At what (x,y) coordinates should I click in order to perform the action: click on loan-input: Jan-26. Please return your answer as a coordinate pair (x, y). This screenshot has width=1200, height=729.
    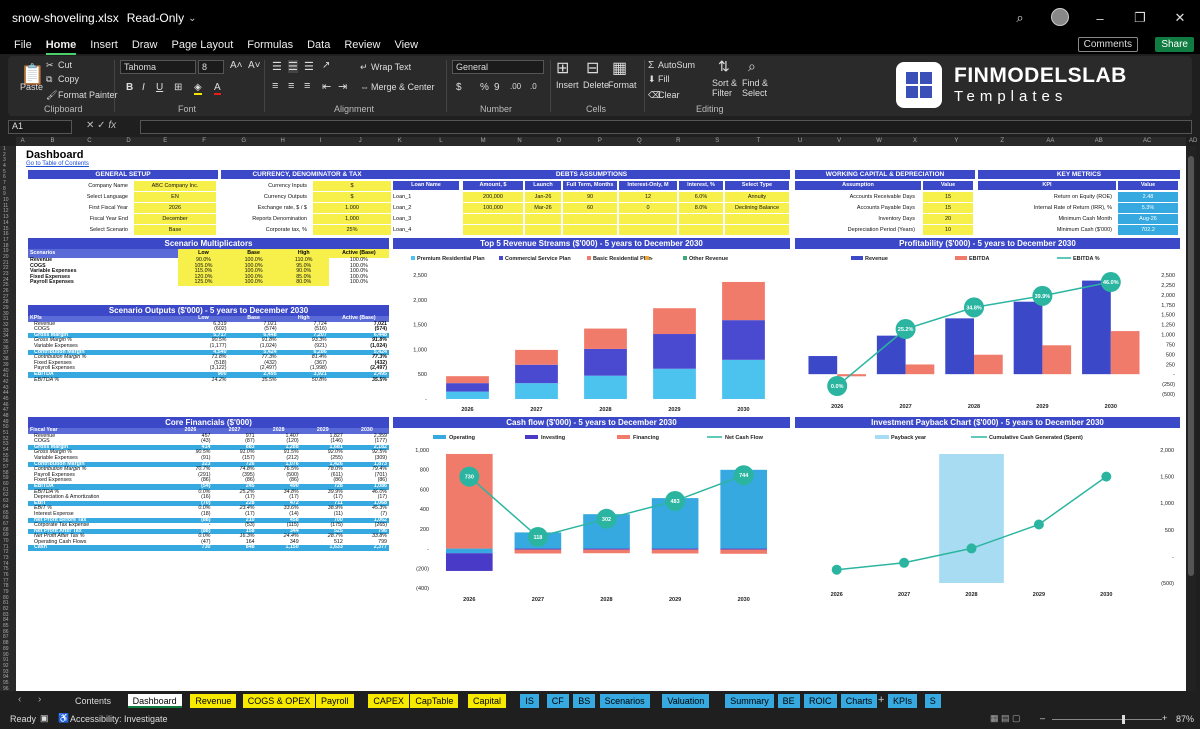
    Looking at the image, I should click on (543, 197).